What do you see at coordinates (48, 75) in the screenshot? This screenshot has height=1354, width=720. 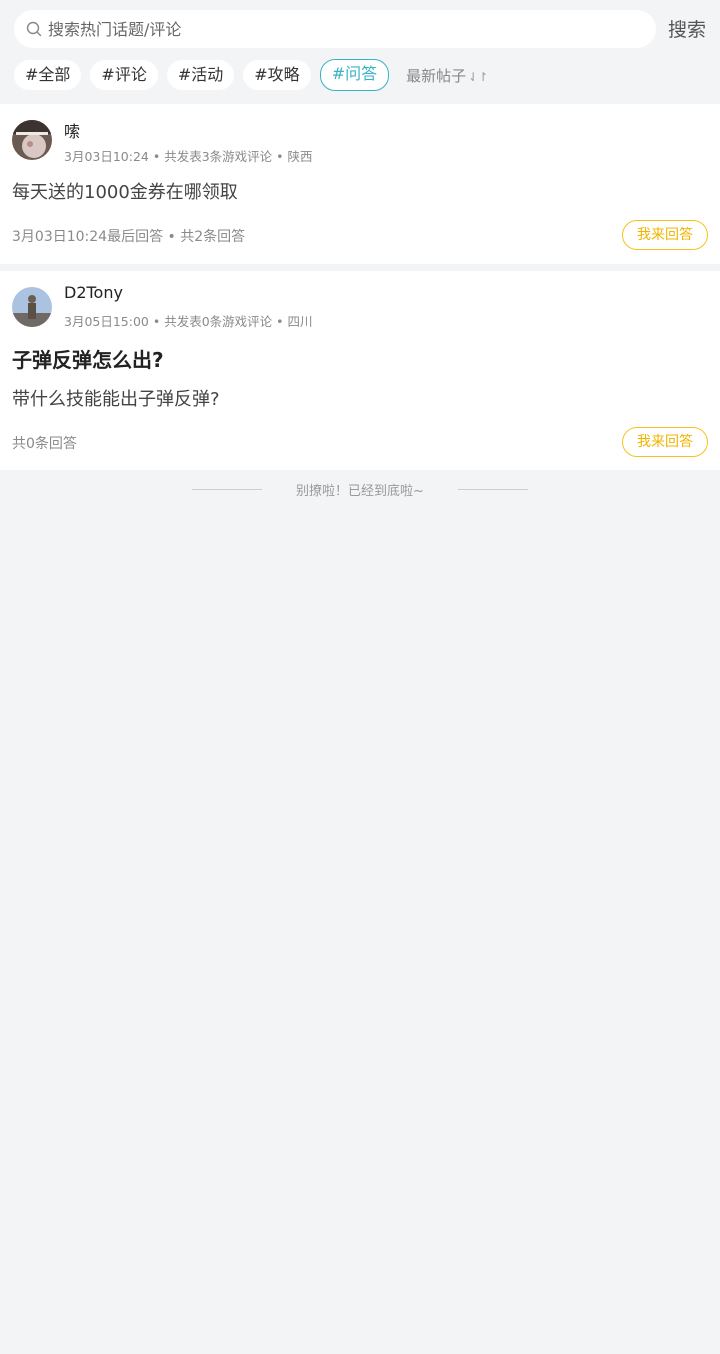 I see `tag-all: #全部` at bounding box center [48, 75].